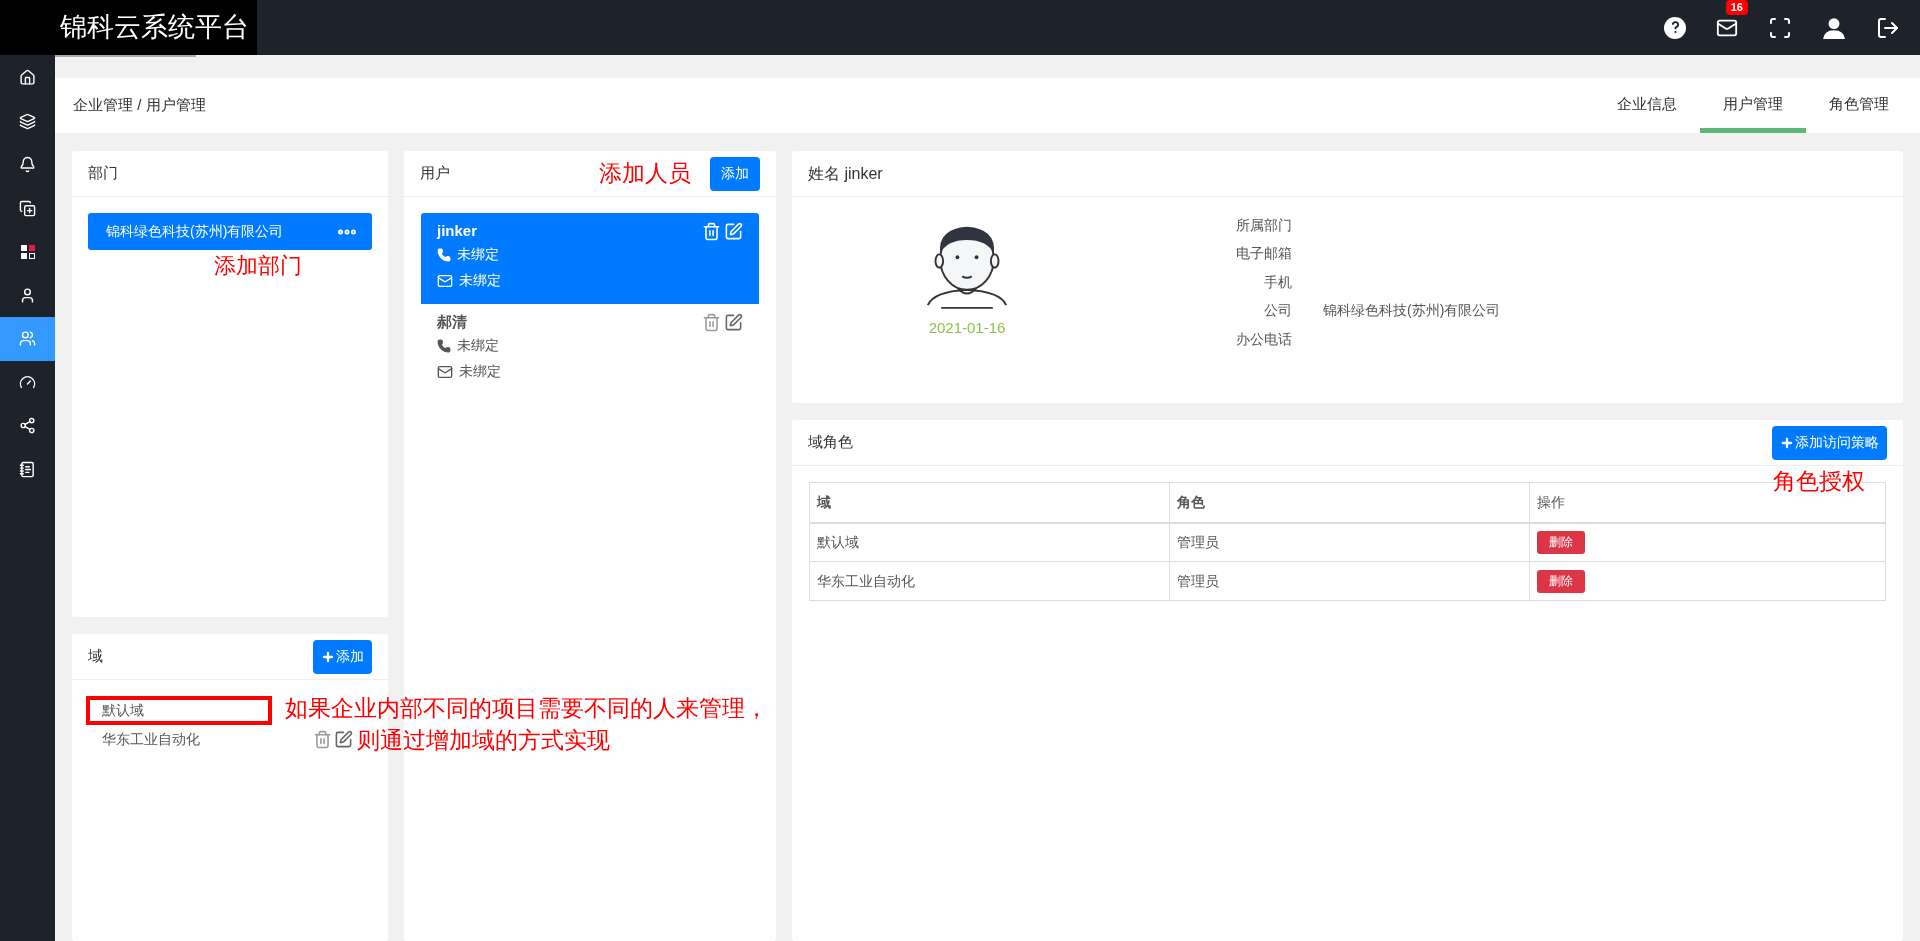 Image resolution: width=1920 pixels, height=941 pixels. Describe the element at coordinates (27, 339) in the screenshot. I see `users-icon` at that location.